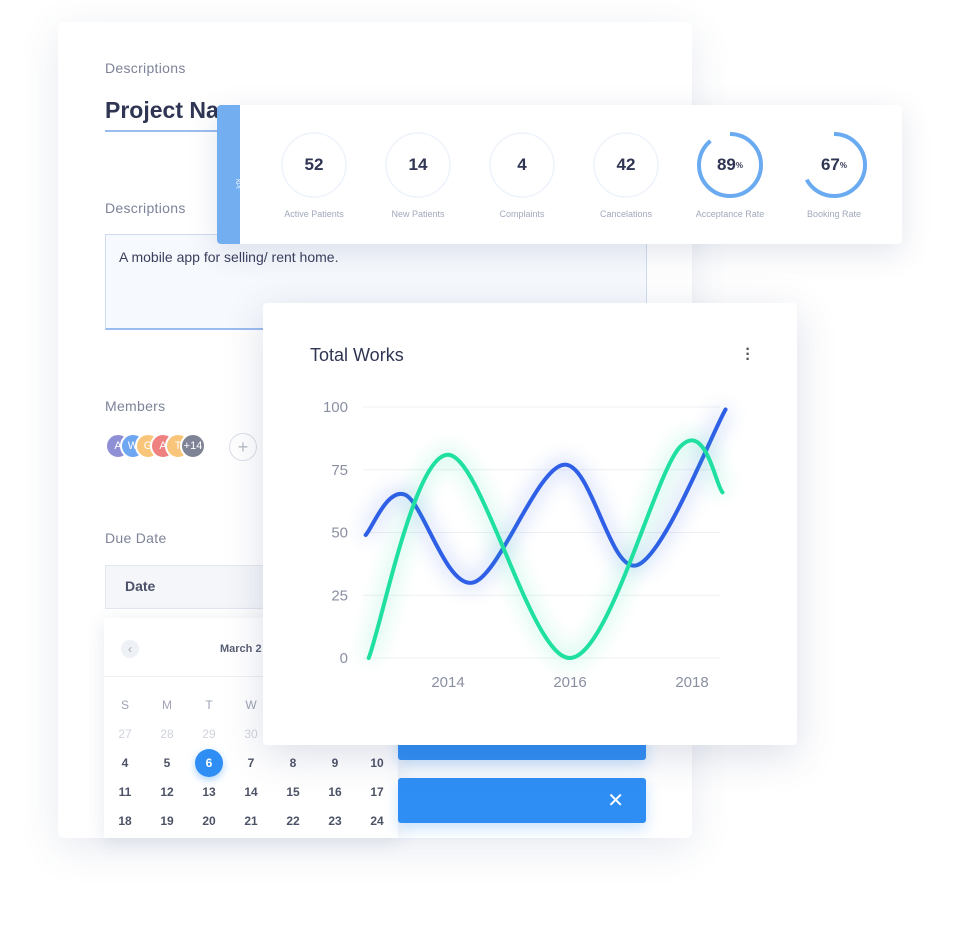 This screenshot has height=931, width=960. What do you see at coordinates (726, 164) in the screenshot?
I see `kpi-value: 89` at bounding box center [726, 164].